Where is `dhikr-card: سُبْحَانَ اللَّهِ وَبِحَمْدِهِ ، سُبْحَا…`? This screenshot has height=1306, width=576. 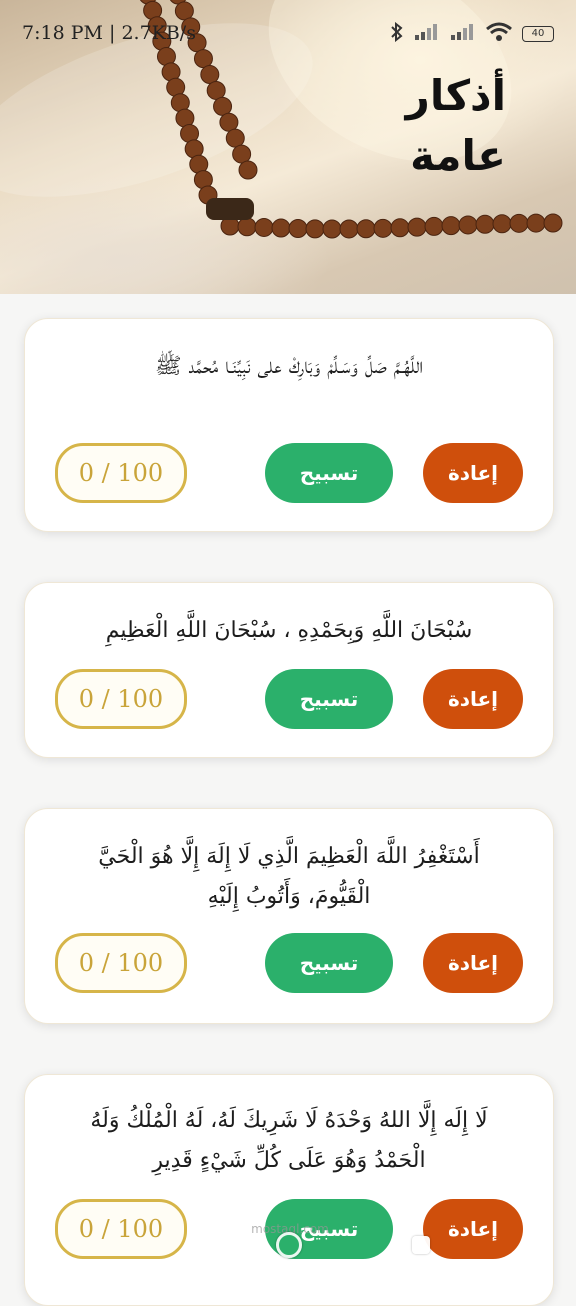
dhikr-card: سُبْحَانَ اللَّهِ وَبِحَمْدِهِ ، سُبْحَا… is located at coordinates (289, 670).